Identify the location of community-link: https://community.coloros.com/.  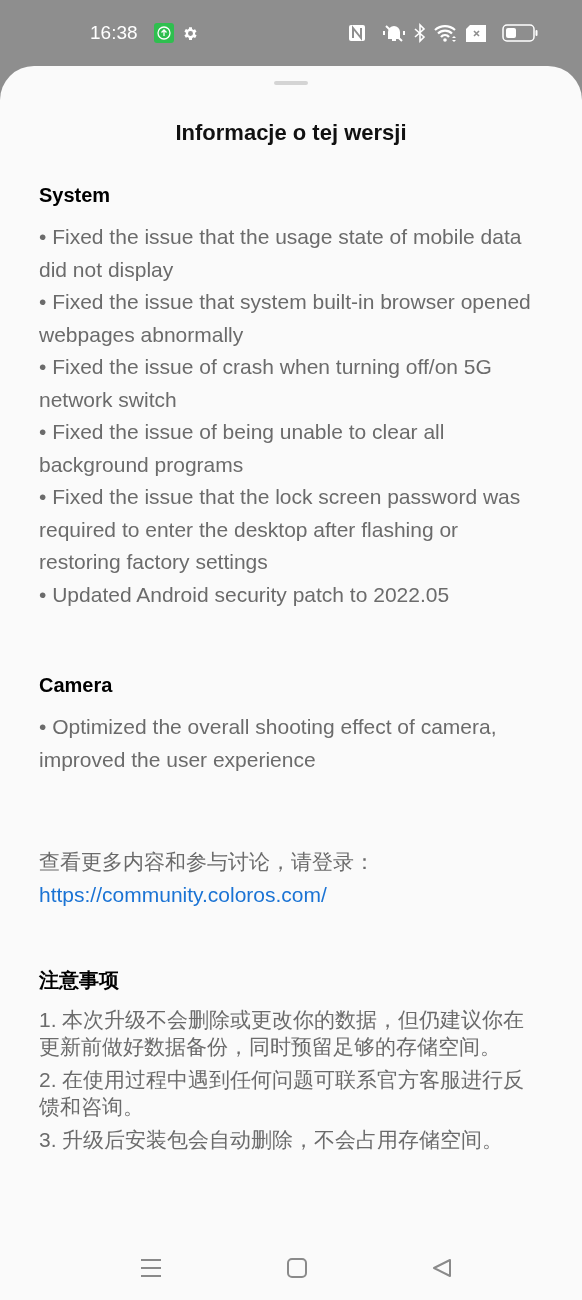
(183, 894).